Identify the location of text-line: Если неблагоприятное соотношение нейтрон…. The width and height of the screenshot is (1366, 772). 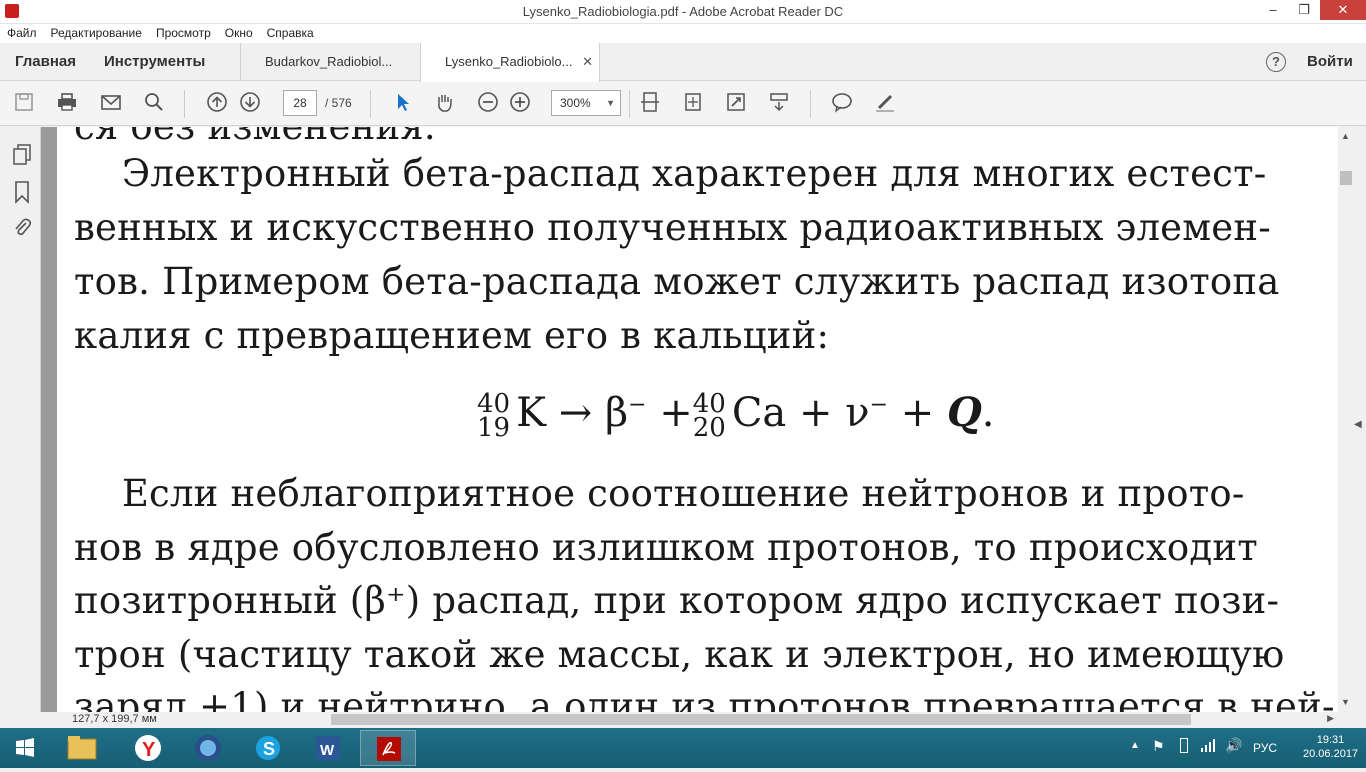
(659, 493).